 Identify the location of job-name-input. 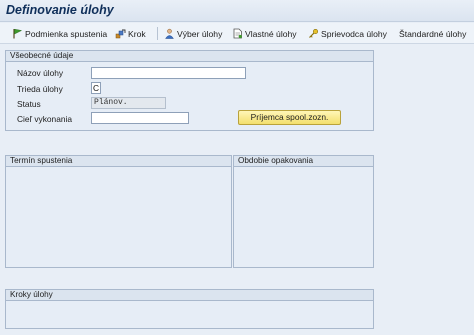
(168, 73).